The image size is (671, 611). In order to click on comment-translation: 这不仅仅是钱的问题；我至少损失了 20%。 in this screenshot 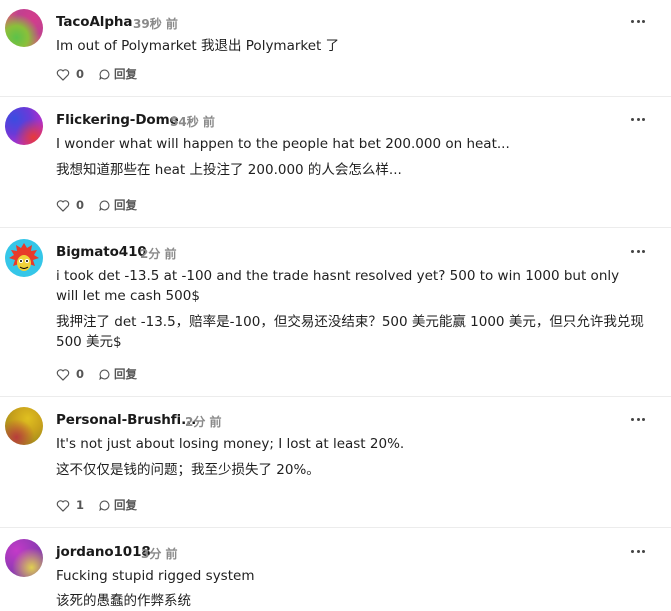, I will do `click(188, 470)`.